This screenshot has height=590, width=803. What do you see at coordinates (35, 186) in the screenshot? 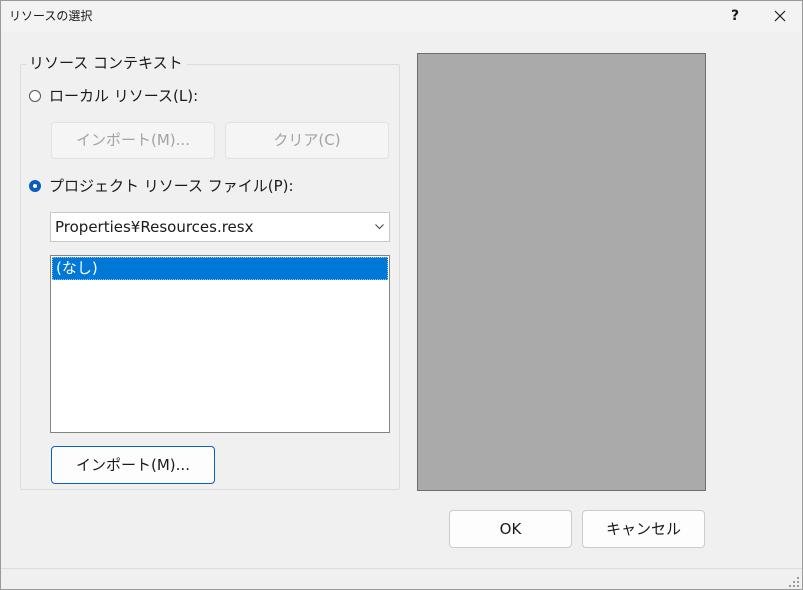
I see `project-resource-radio-indicator` at bounding box center [35, 186].